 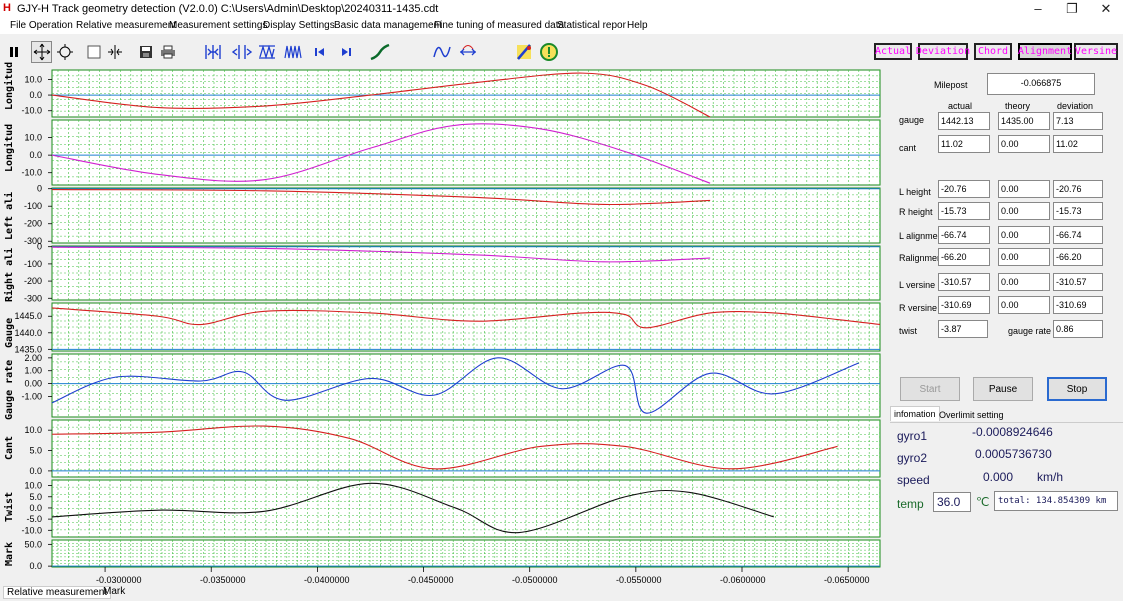 I want to click on plot-label-gauge-rate: Gauge rate, so click(x=9, y=389).